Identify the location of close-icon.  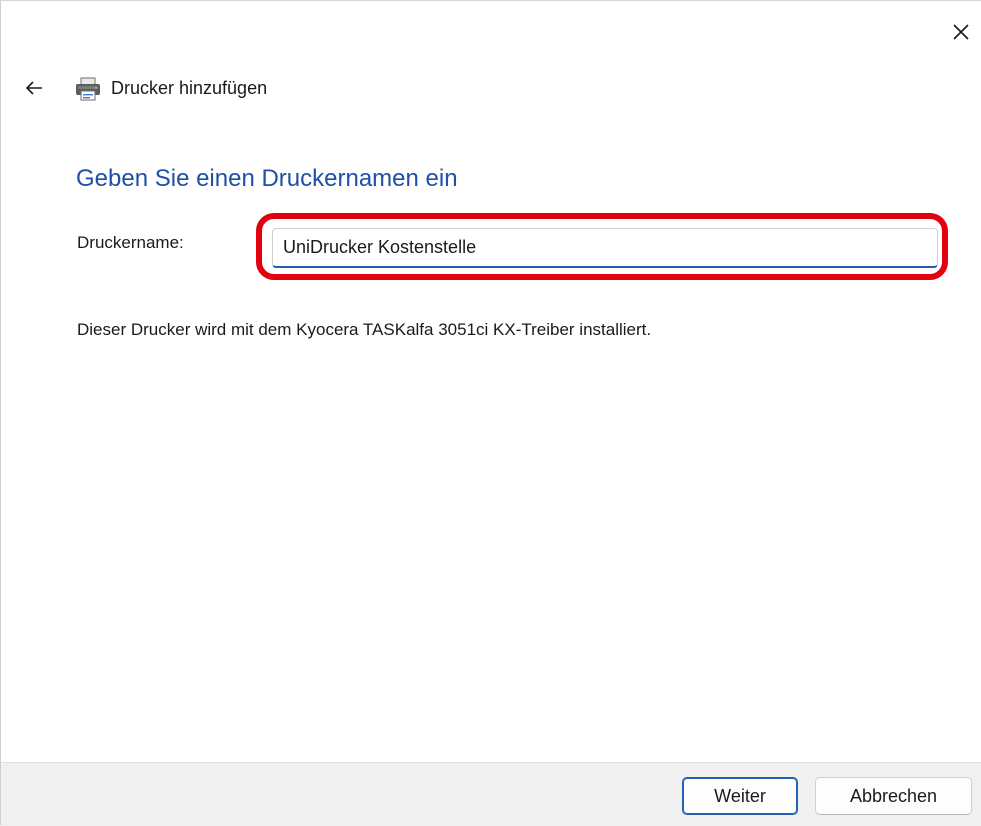
(961, 32).